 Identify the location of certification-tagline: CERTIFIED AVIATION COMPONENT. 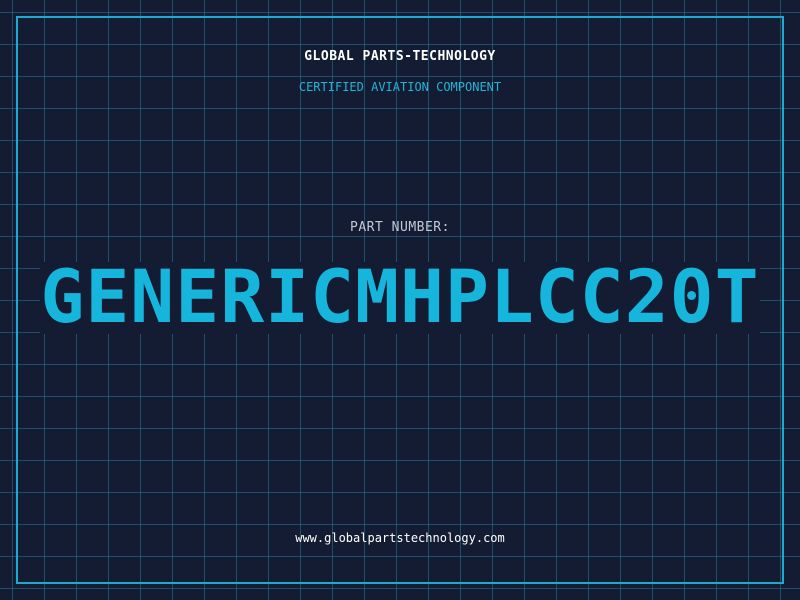
(400, 87).